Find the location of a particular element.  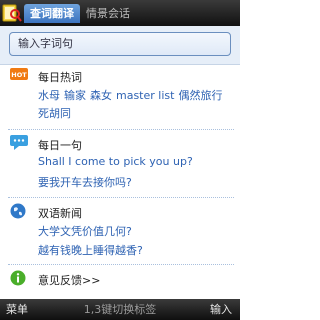

hot-word-link: 水母 is located at coordinates (49, 95).